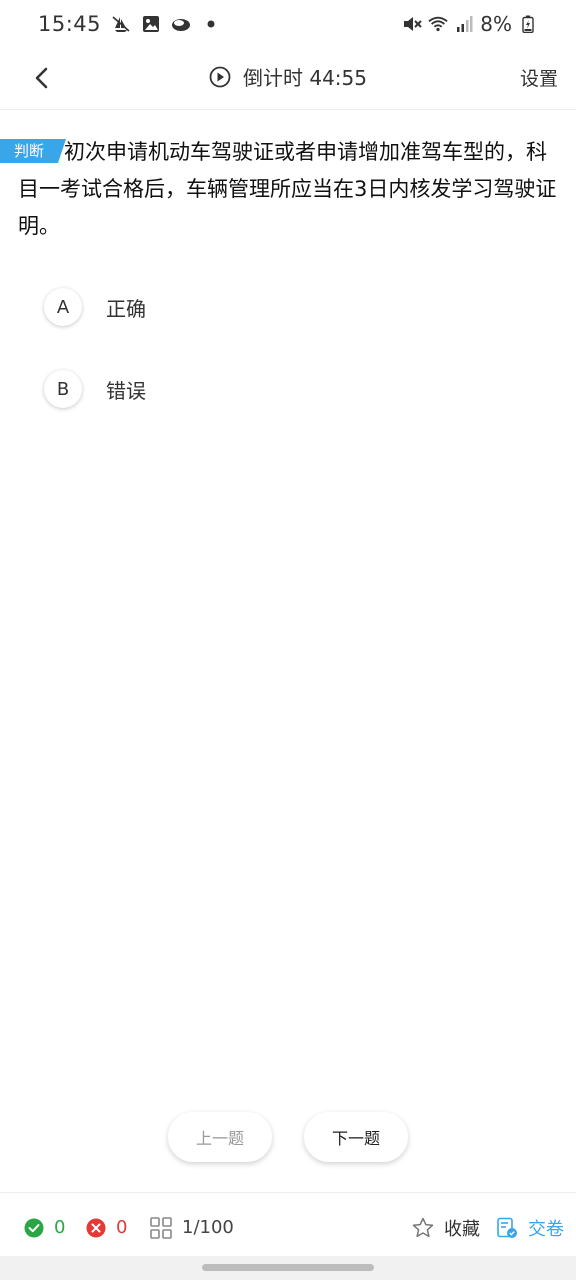 The width and height of the screenshot is (576, 1280). I want to click on timer-label: 倒计时 44:55, so click(305, 78).